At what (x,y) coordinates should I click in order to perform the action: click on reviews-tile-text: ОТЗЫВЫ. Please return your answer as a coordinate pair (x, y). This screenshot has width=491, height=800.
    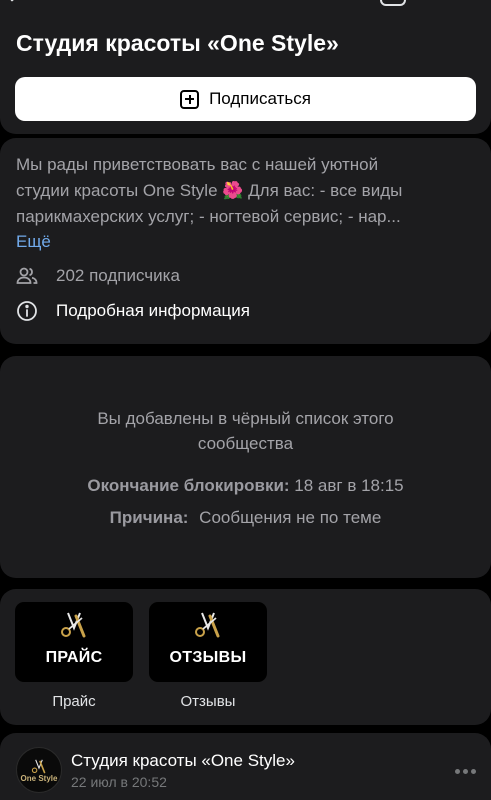
    Looking at the image, I should click on (208, 657).